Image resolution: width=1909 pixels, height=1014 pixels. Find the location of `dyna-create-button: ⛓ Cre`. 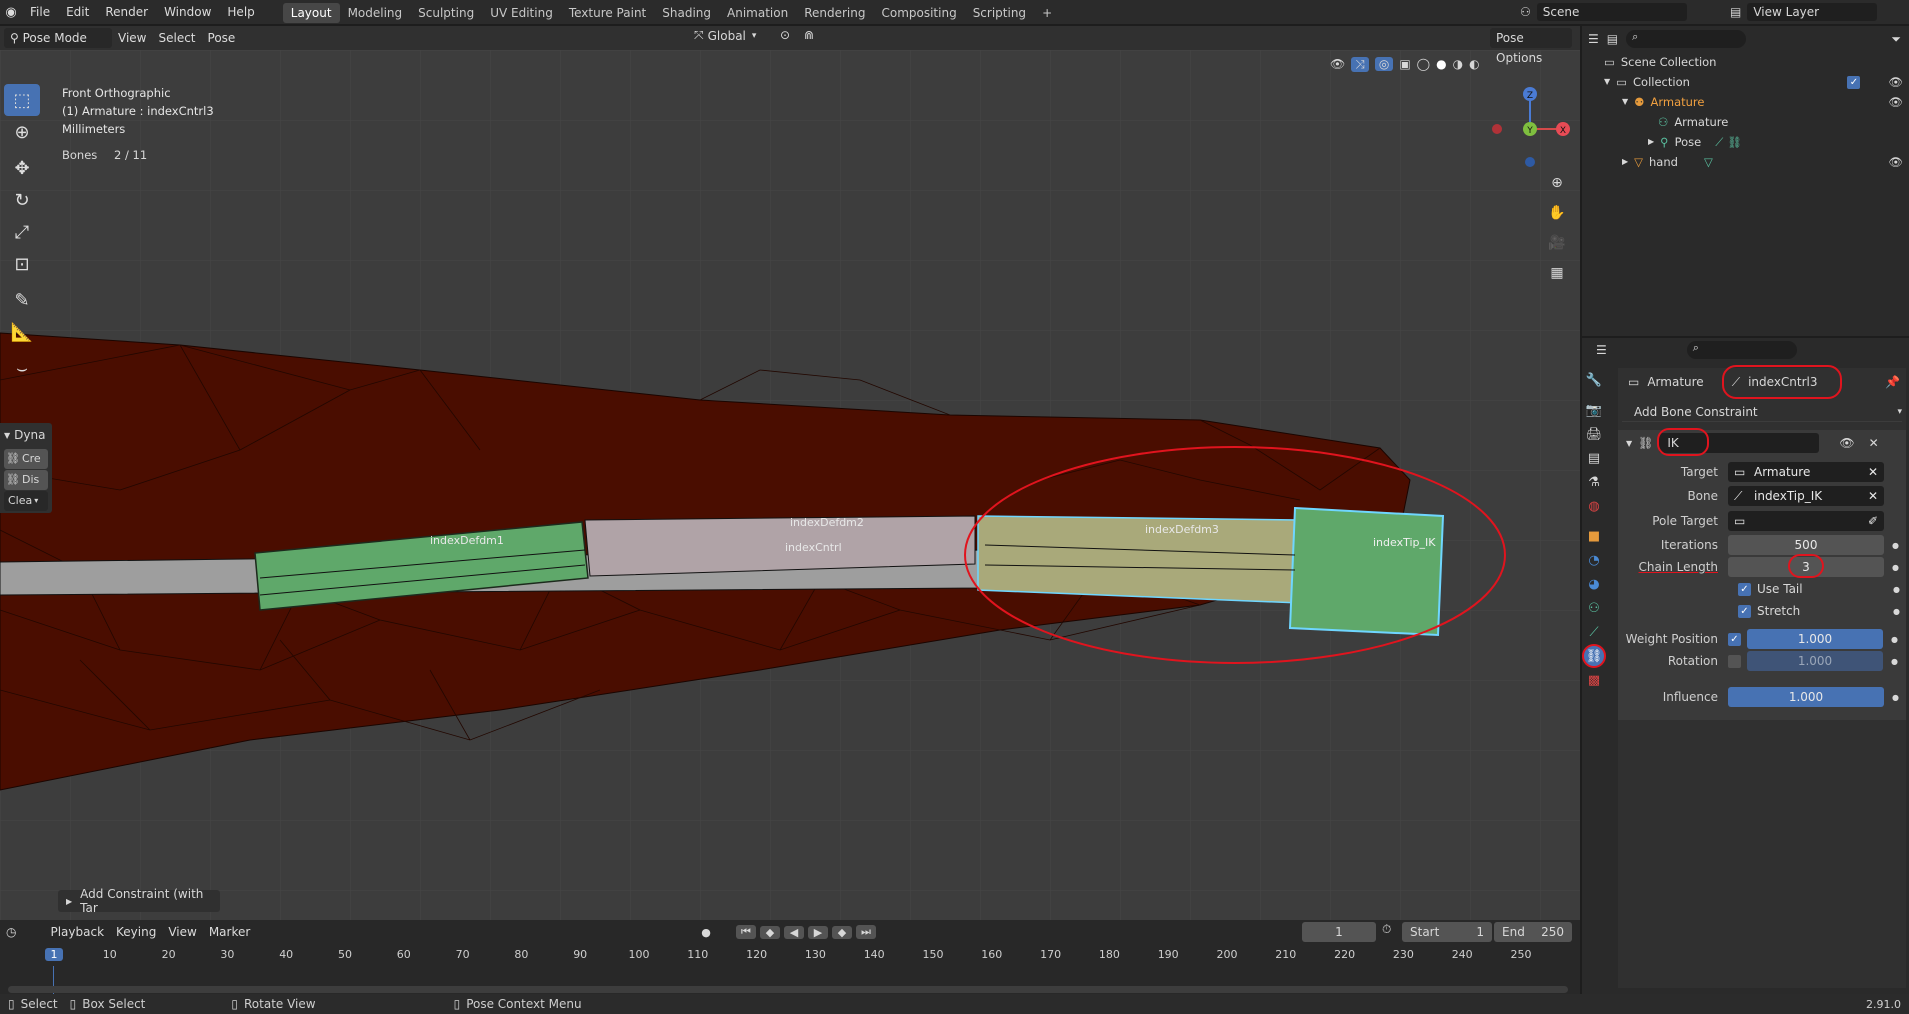

dyna-create-button: ⛓ Cre is located at coordinates (26, 459).